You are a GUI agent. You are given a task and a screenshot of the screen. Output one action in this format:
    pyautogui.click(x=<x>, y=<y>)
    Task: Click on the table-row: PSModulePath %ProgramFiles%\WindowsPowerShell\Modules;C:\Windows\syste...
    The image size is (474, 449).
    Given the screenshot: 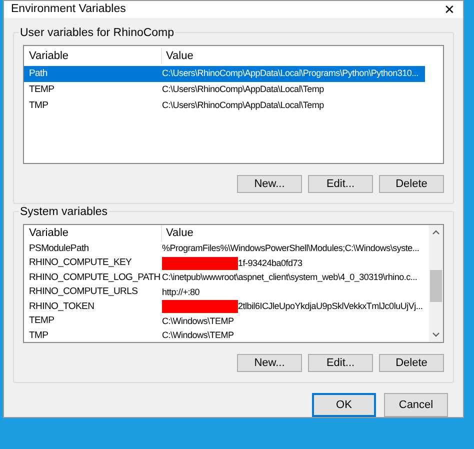 What is the action you would take?
    pyautogui.click(x=225, y=249)
    